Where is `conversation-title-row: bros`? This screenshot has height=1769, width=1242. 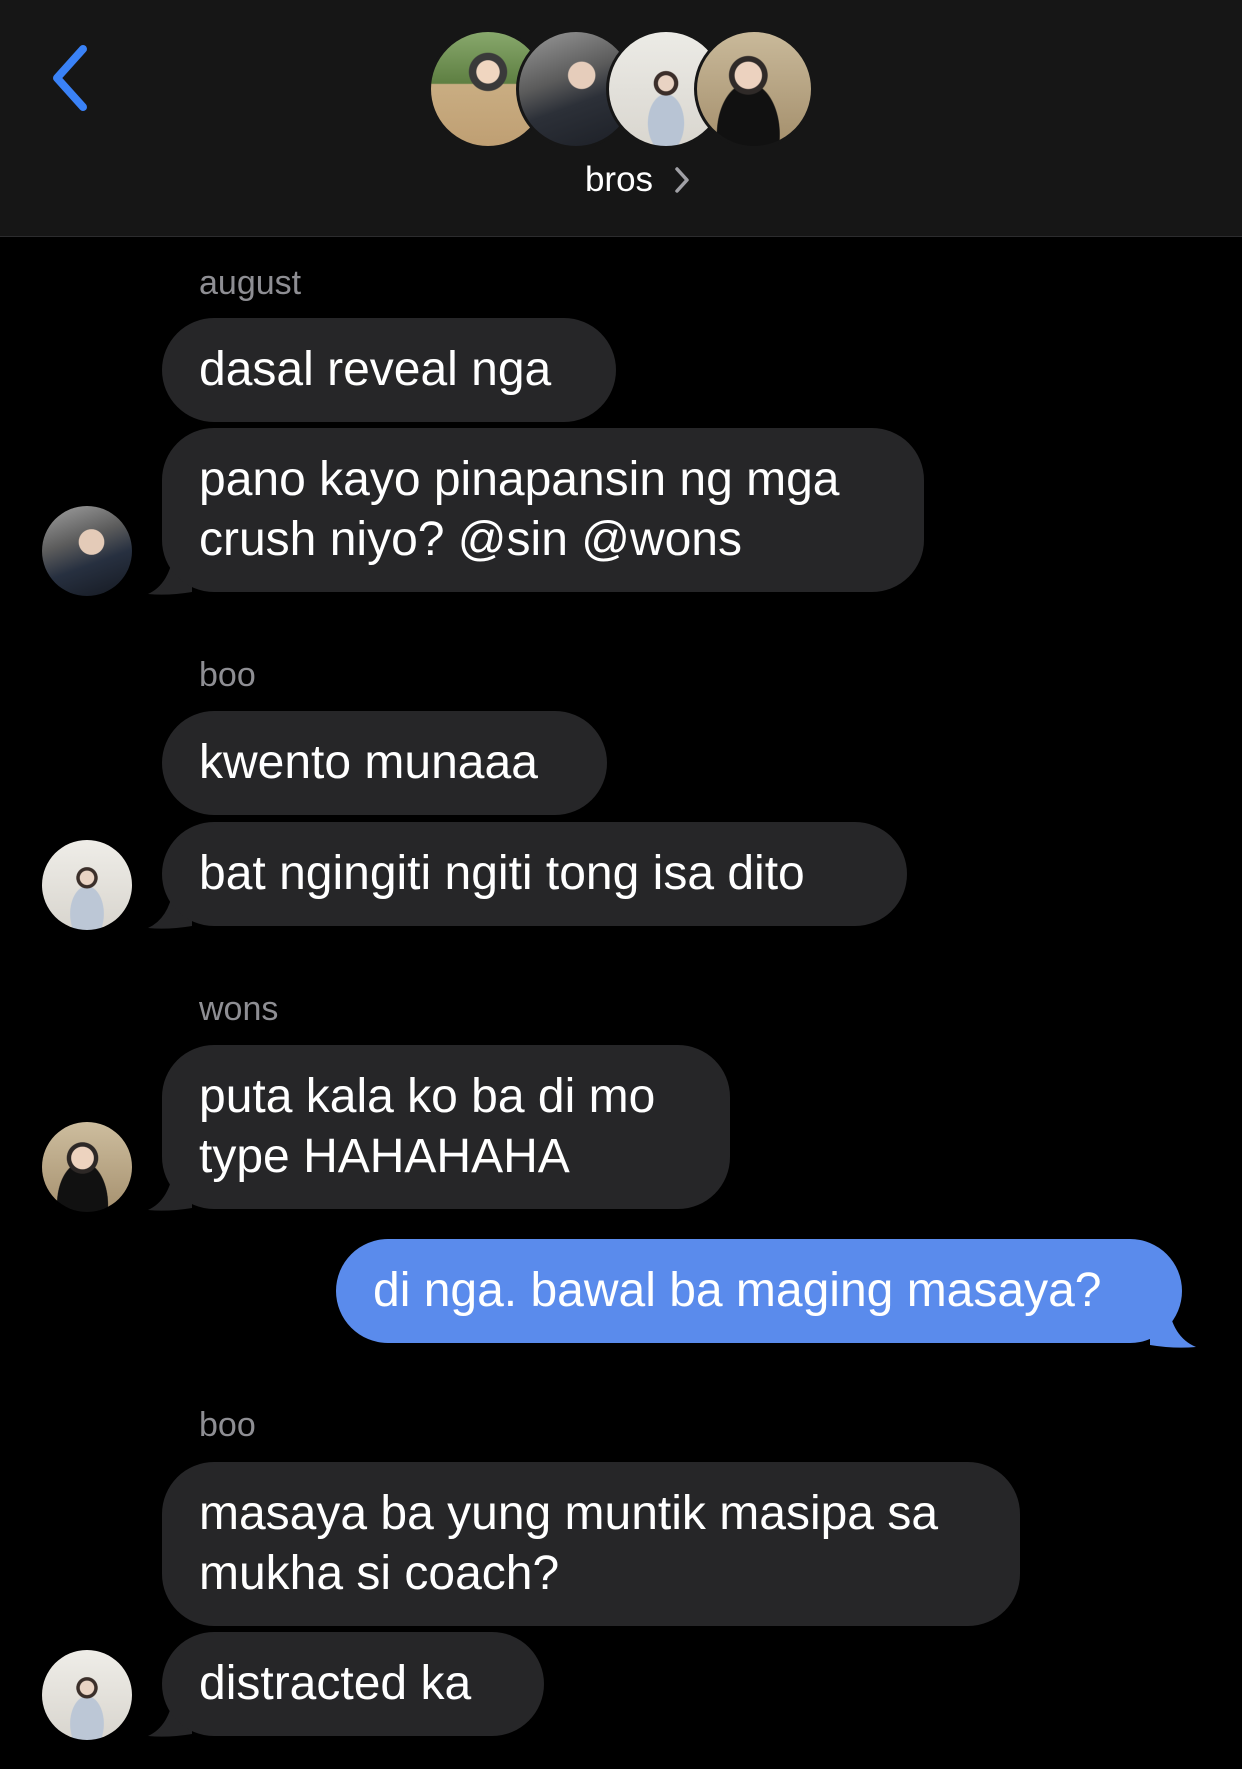 conversation-title-row: bros is located at coordinates (621, 180).